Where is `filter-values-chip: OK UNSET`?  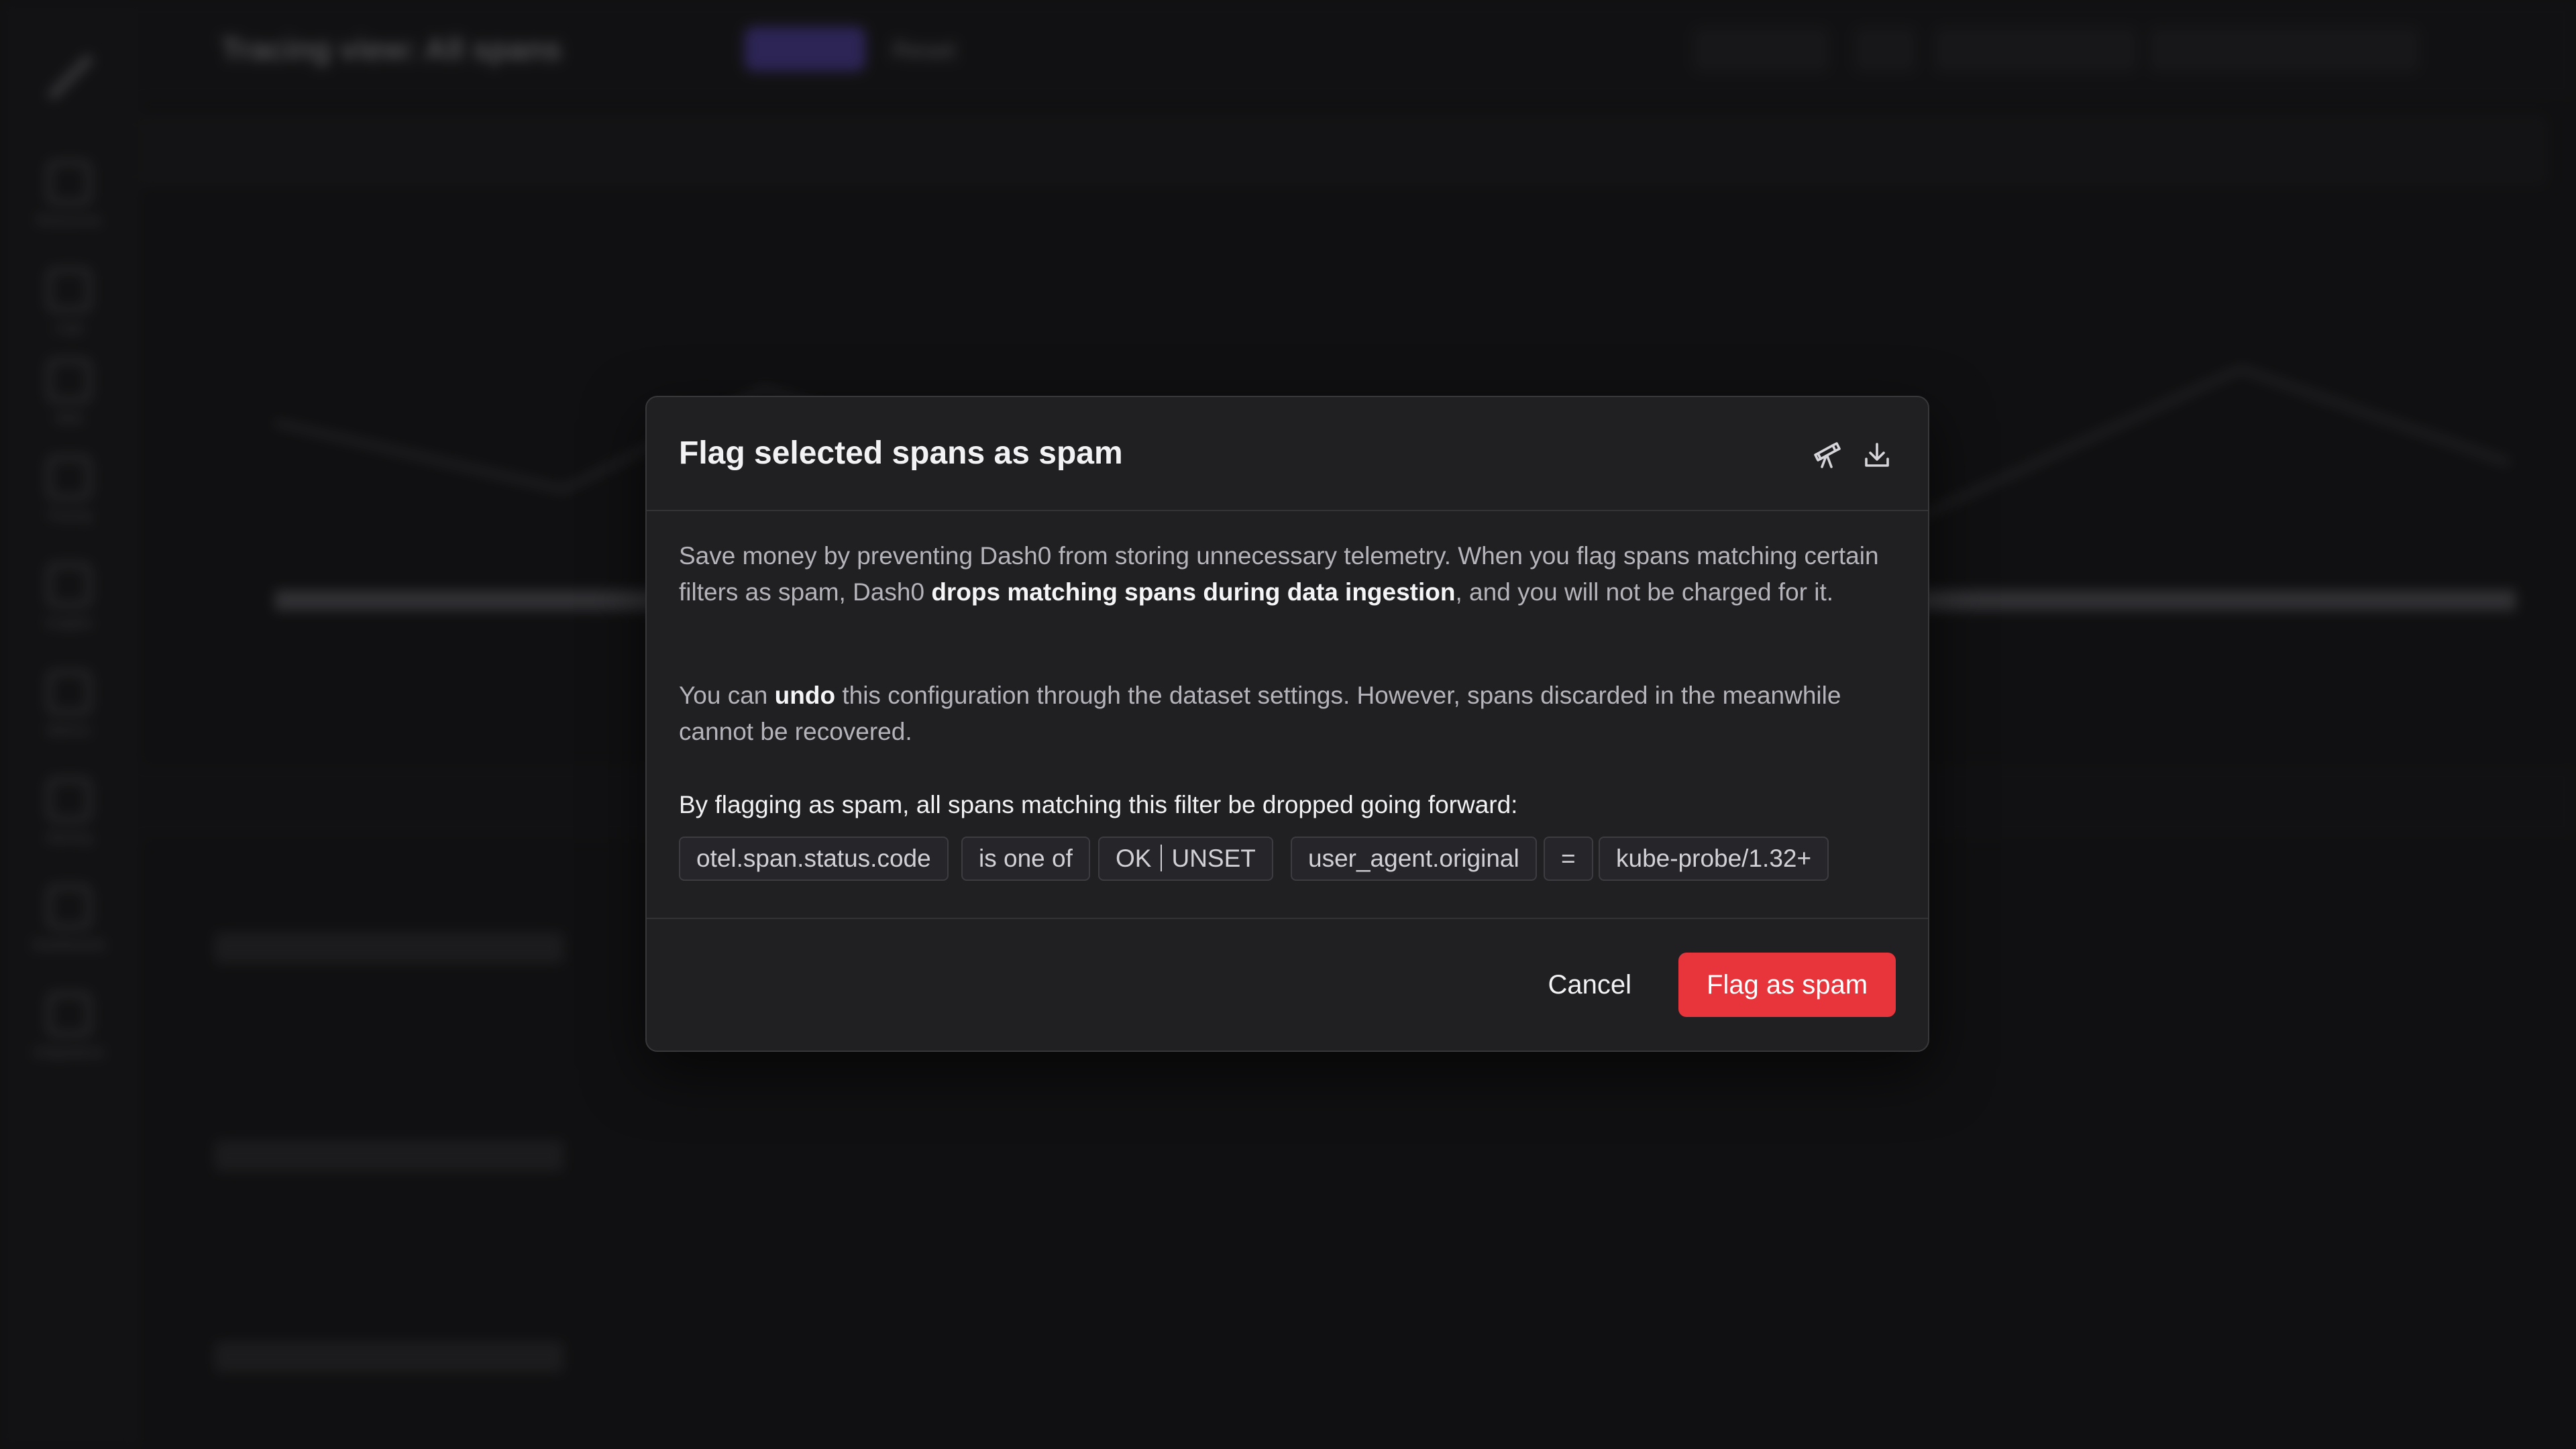 filter-values-chip: OK UNSET is located at coordinates (1185, 859).